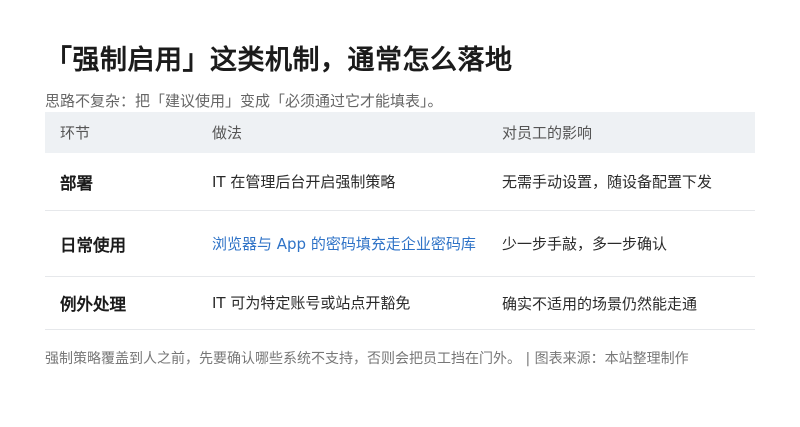 The image size is (800, 427). I want to click on cell-stage: 日常使用, so click(93, 245).